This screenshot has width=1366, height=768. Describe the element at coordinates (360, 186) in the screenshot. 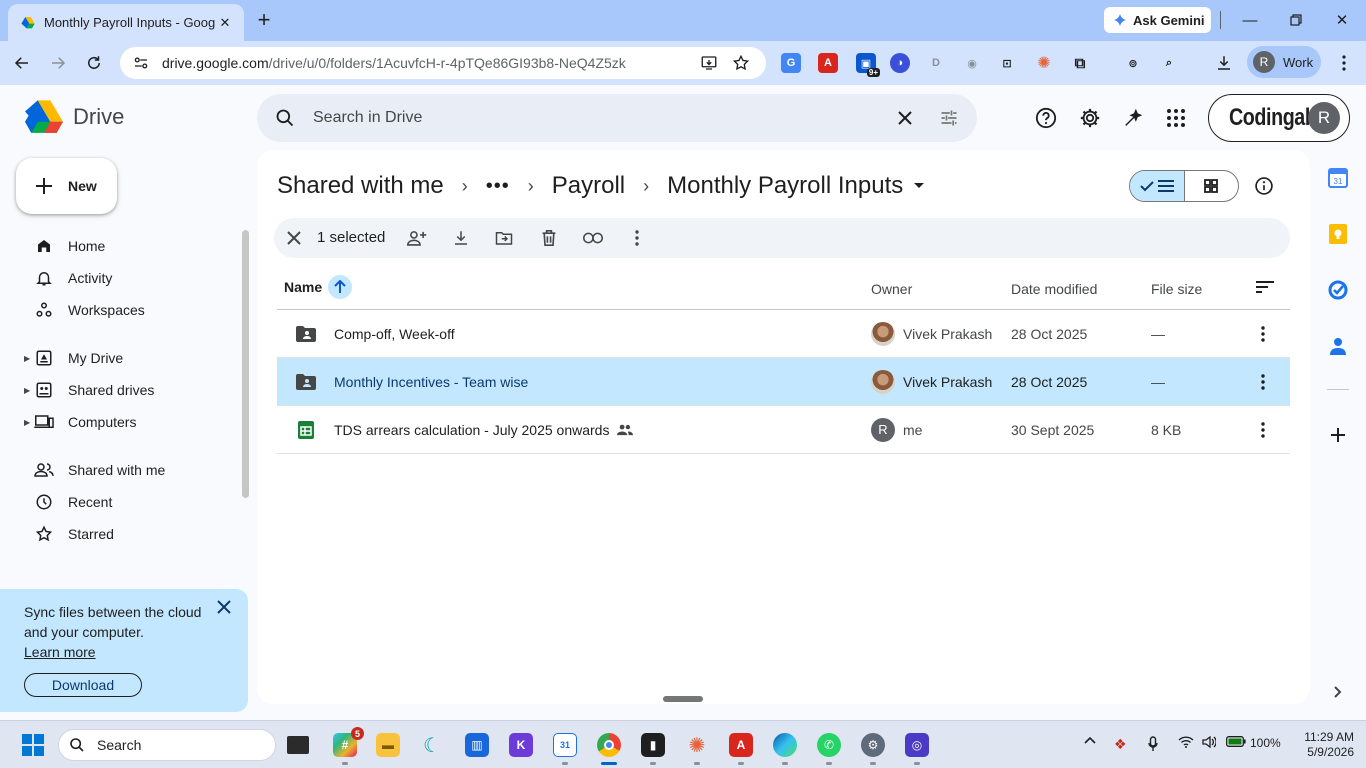

I see `breadcrumb-shared-with-me: Shared with me` at that location.